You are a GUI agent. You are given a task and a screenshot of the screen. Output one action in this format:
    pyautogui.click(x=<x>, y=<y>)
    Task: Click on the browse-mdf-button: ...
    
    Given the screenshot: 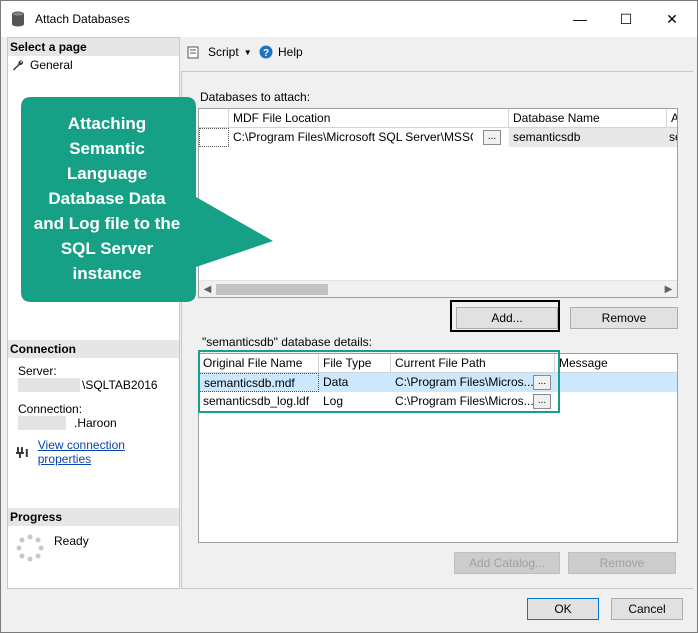 What is the action you would take?
    pyautogui.click(x=492, y=137)
    